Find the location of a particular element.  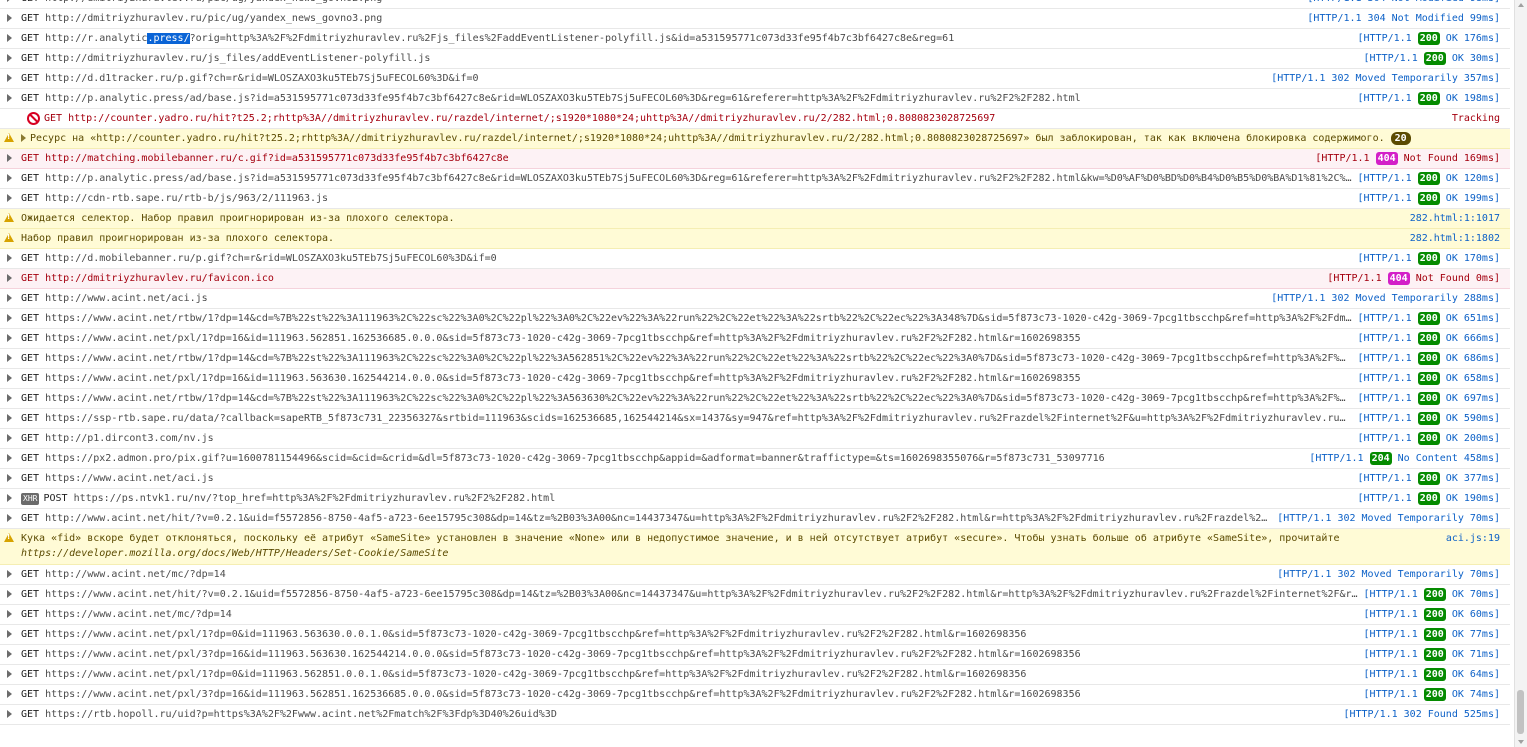

source-link: aci.js:19 is located at coordinates (1471, 538).